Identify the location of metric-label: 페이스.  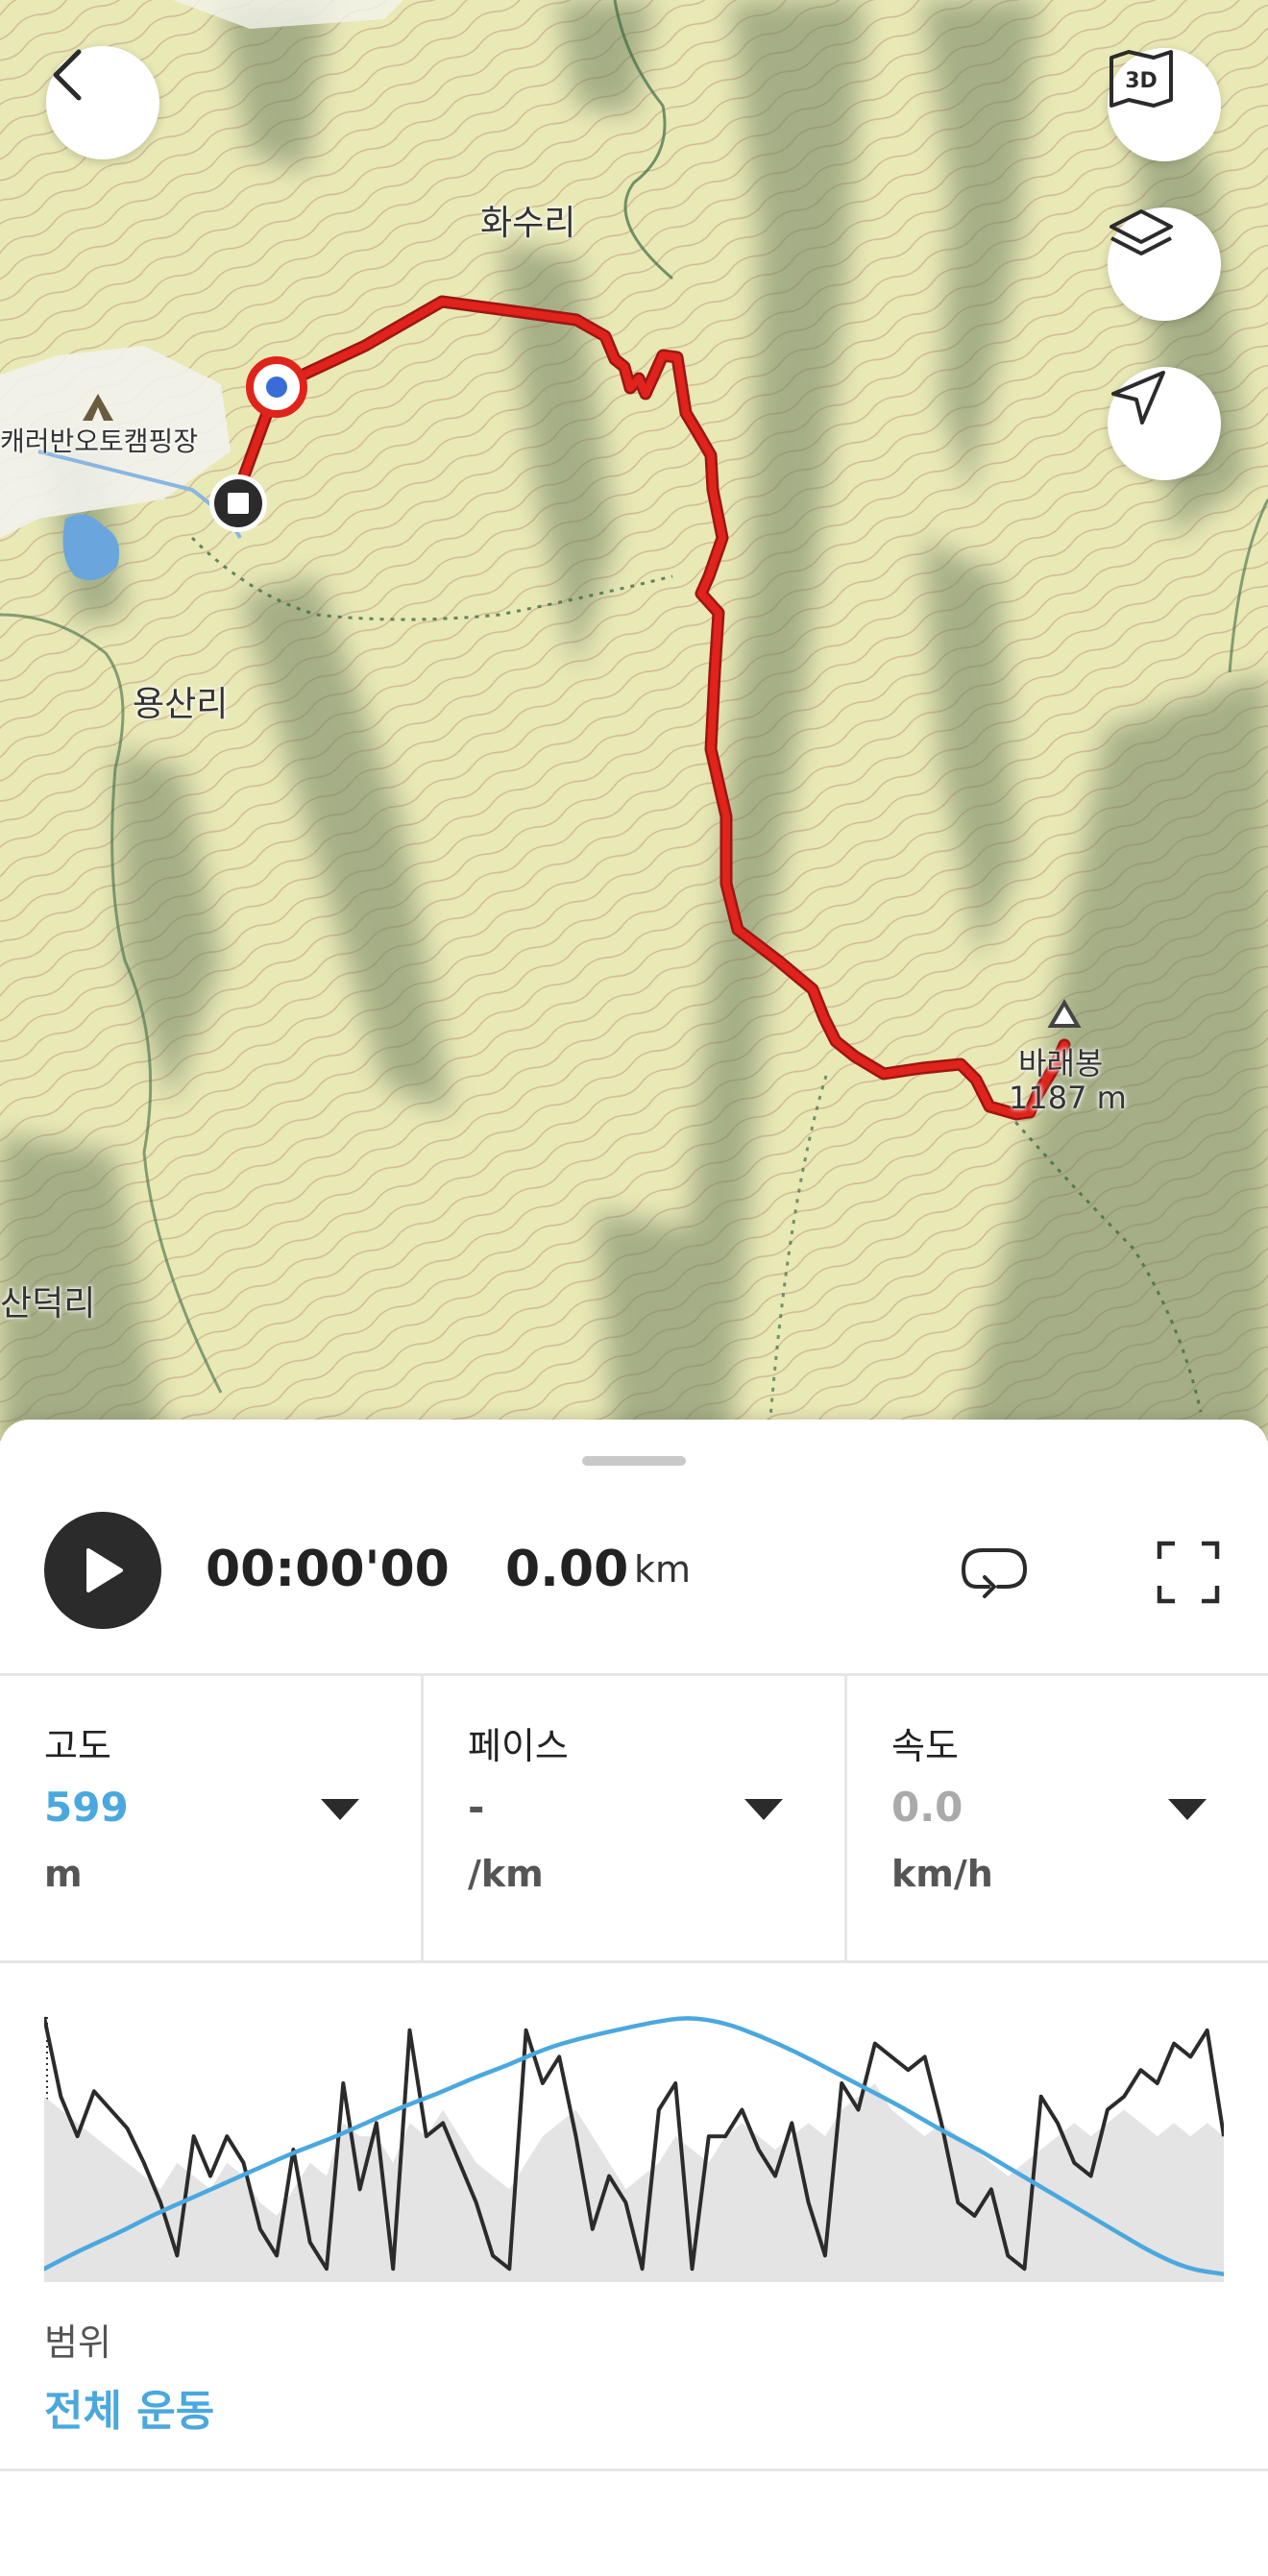
(518, 1746).